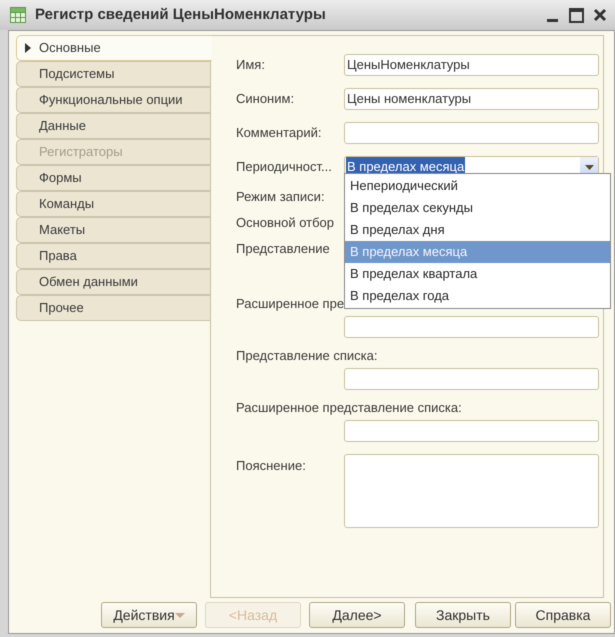 This screenshot has width=615, height=637. Describe the element at coordinates (280, 197) in the screenshot. I see `field-label: Режим записи:` at that location.